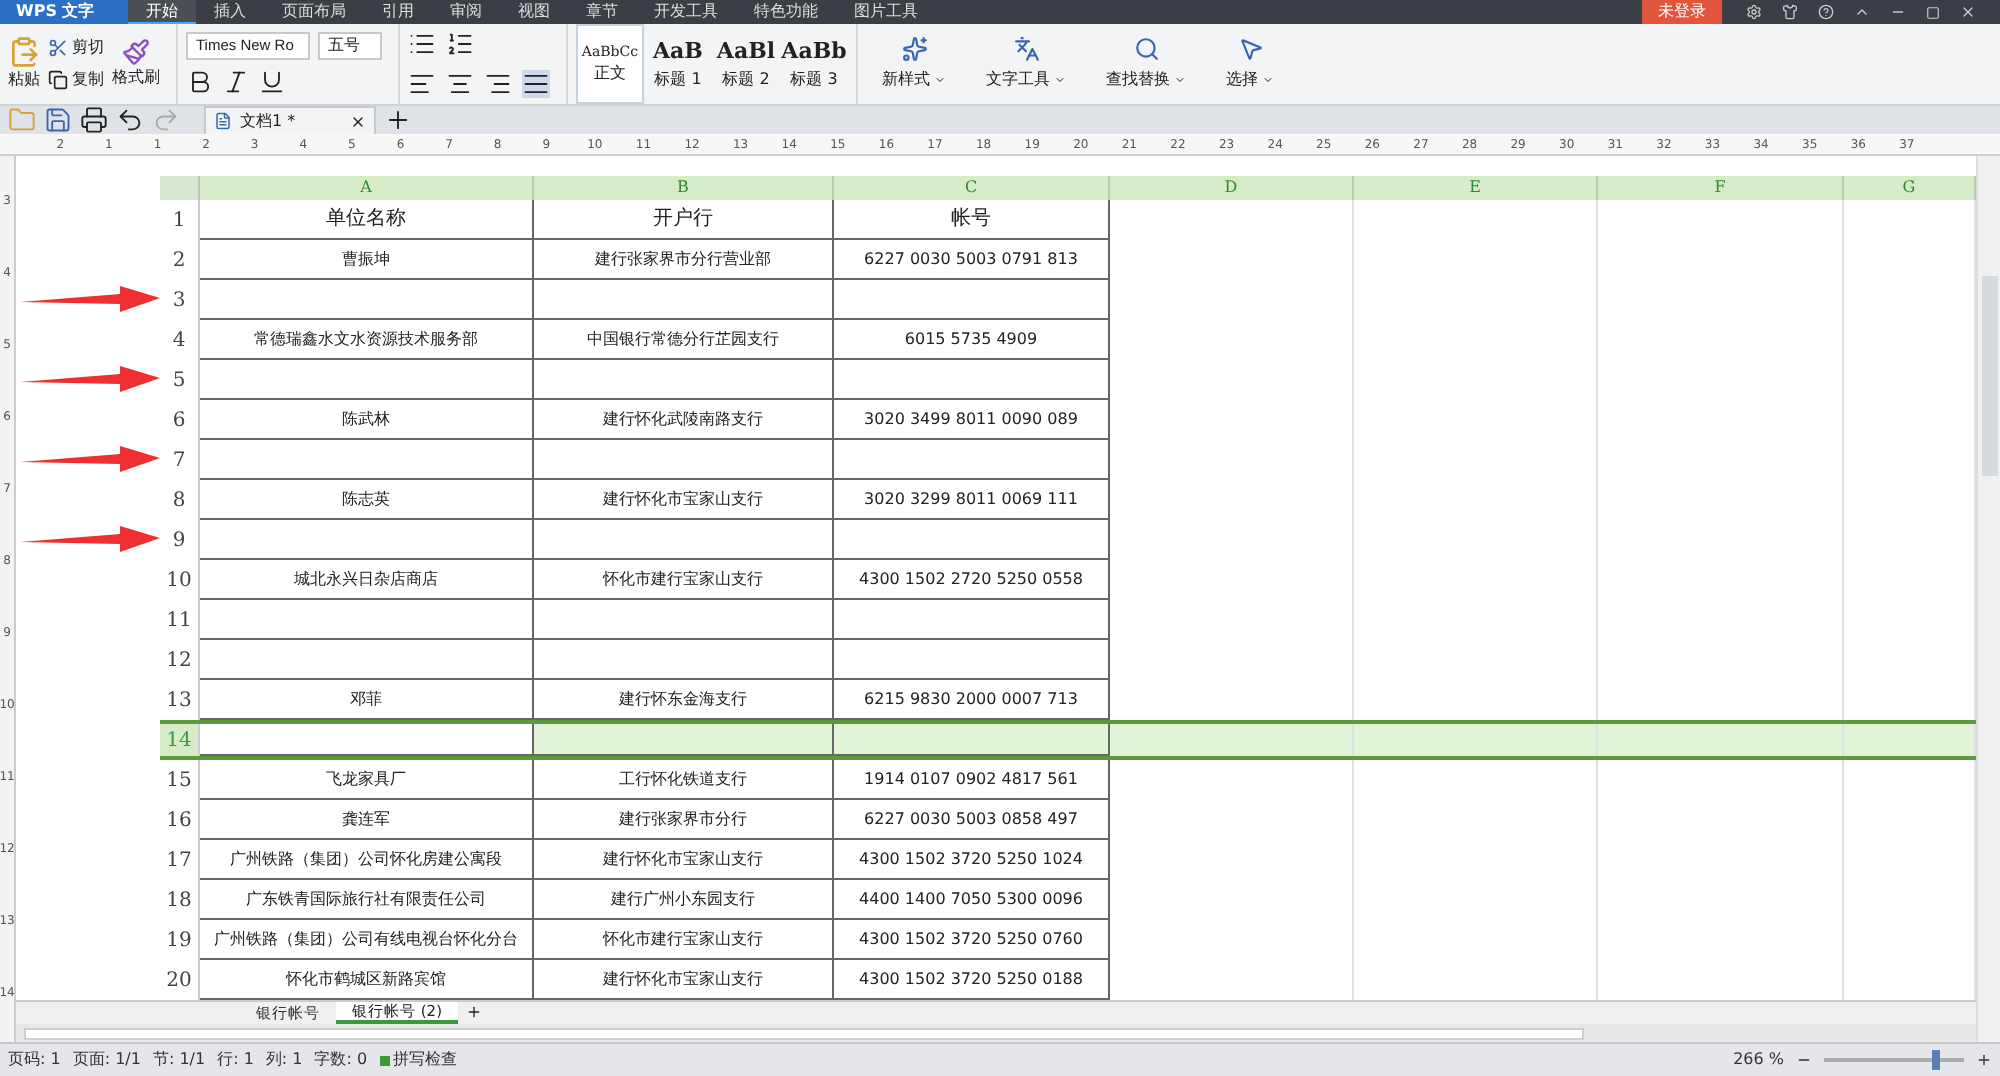 The height and width of the screenshot is (1076, 2000). Describe the element at coordinates (314, 12) in the screenshot. I see `menu-tab: 页面布局` at that location.